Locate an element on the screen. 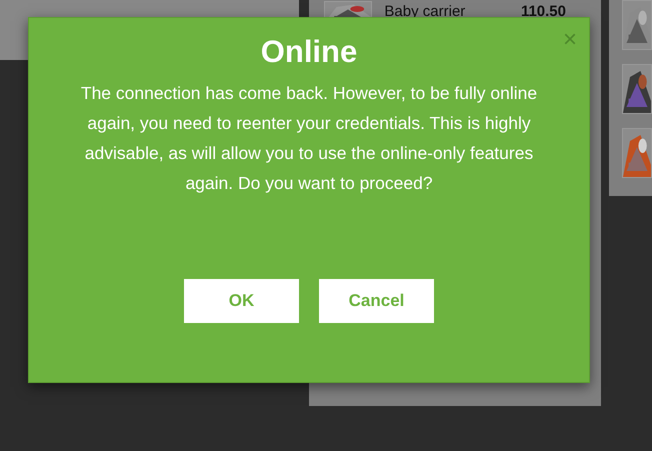 This screenshot has width=652, height=451. close-button: × is located at coordinates (569, 40).